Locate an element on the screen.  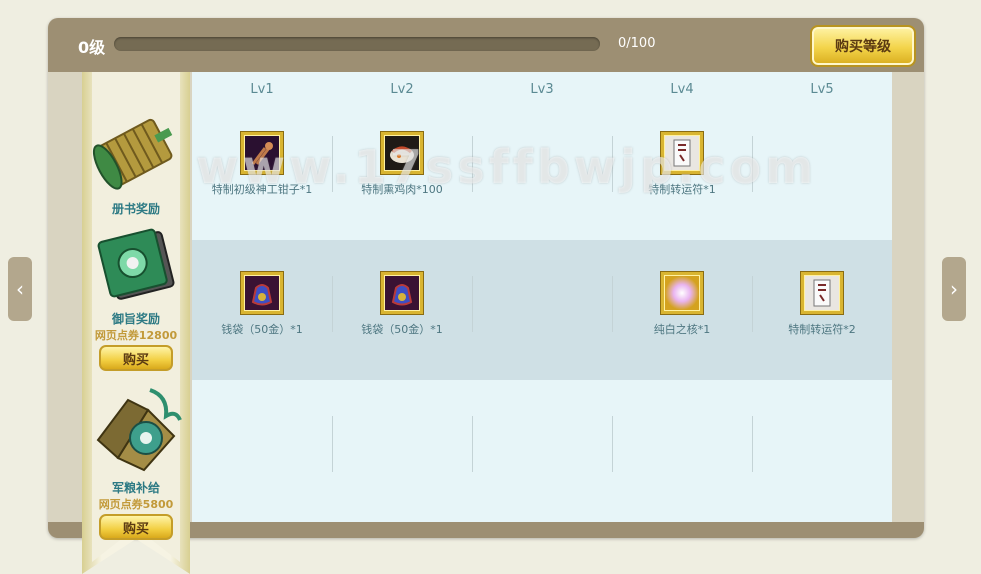
level-header-3: Lv3 is located at coordinates (542, 89).